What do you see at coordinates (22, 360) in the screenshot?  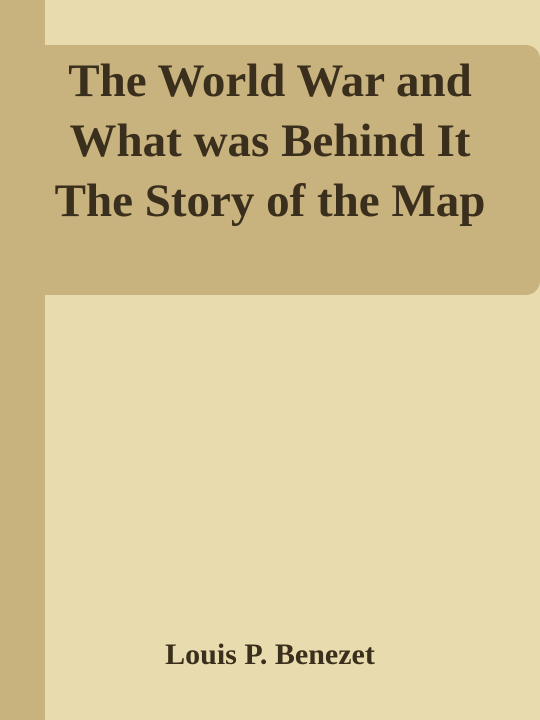 I see `cover-spine-strip` at bounding box center [22, 360].